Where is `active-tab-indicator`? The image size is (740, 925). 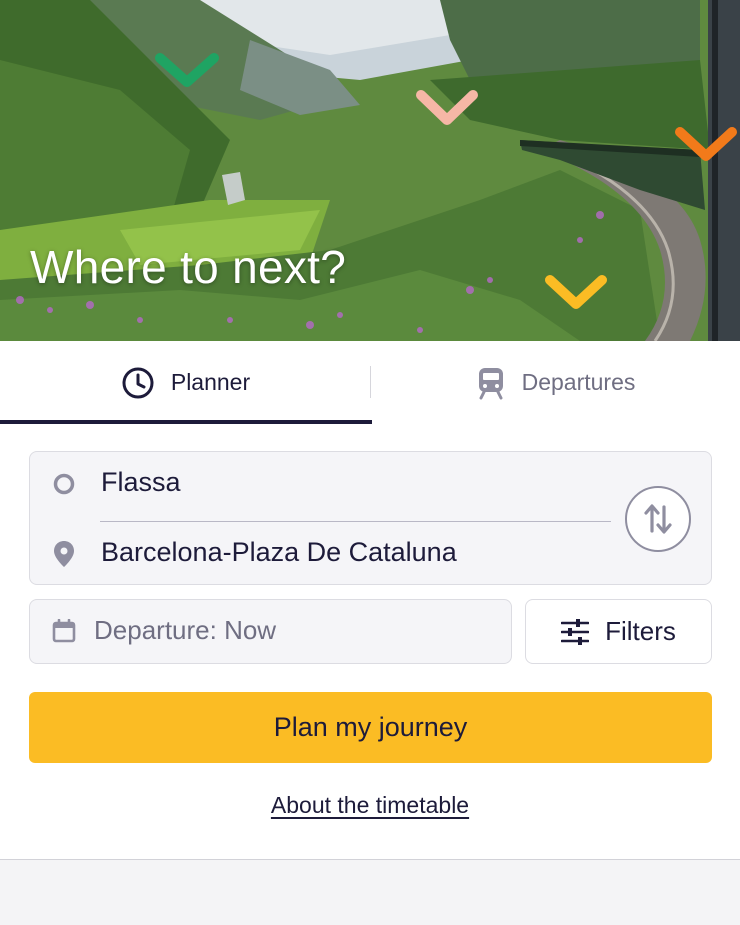 active-tab-indicator is located at coordinates (186, 422).